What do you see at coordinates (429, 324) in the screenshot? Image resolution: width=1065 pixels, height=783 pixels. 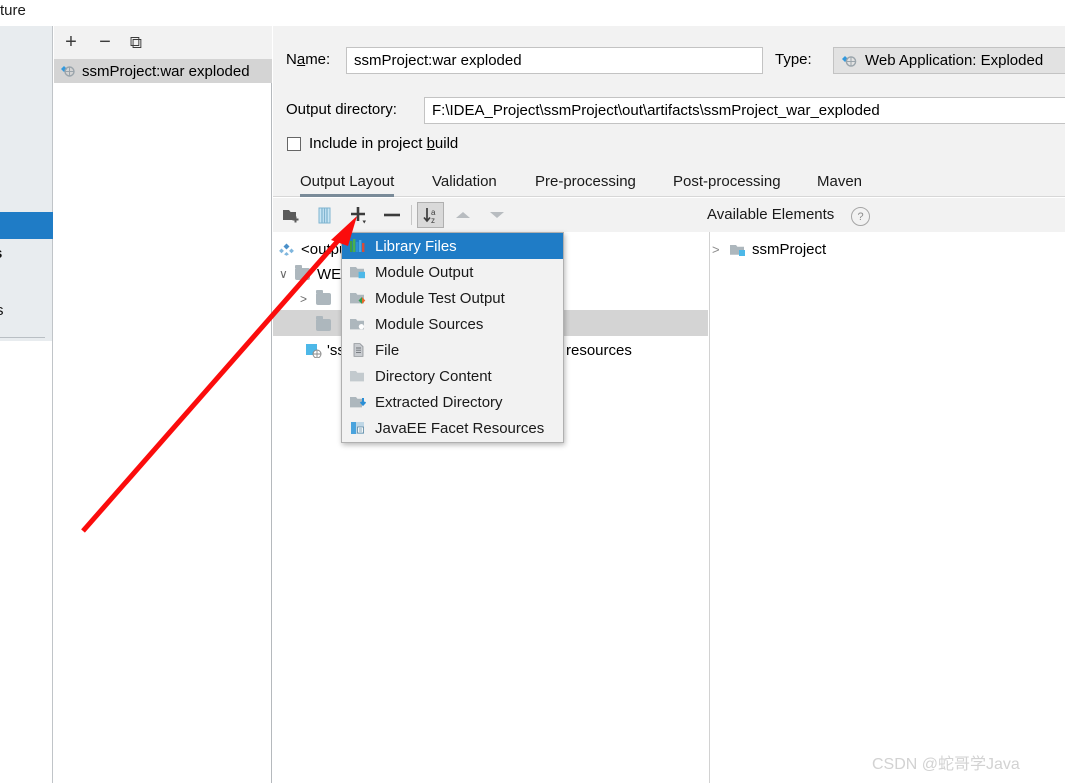 I see `menu-item-label: Module Sources` at bounding box center [429, 324].